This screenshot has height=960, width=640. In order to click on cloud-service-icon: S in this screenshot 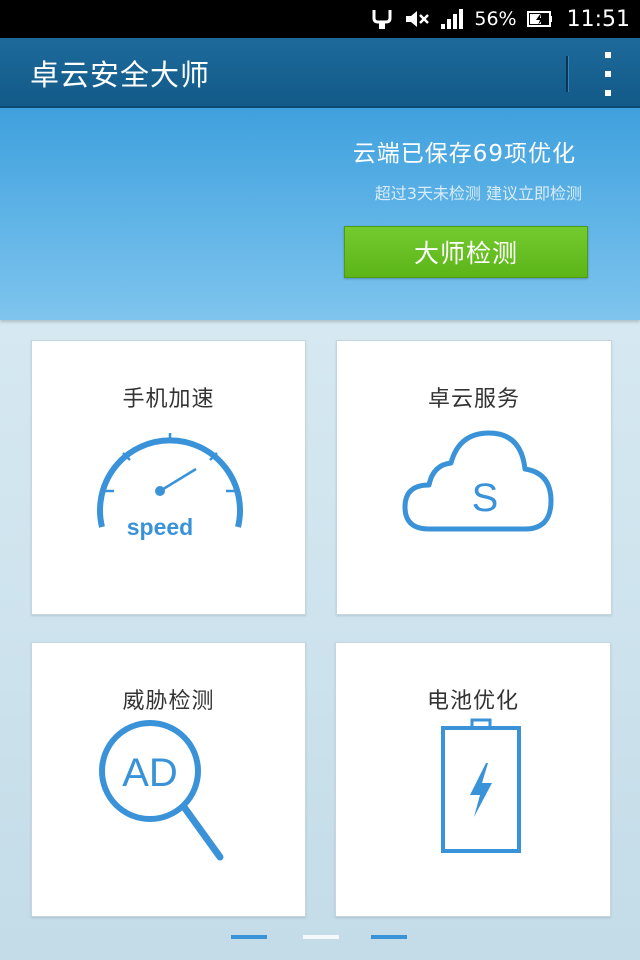, I will do `click(478, 481)`.